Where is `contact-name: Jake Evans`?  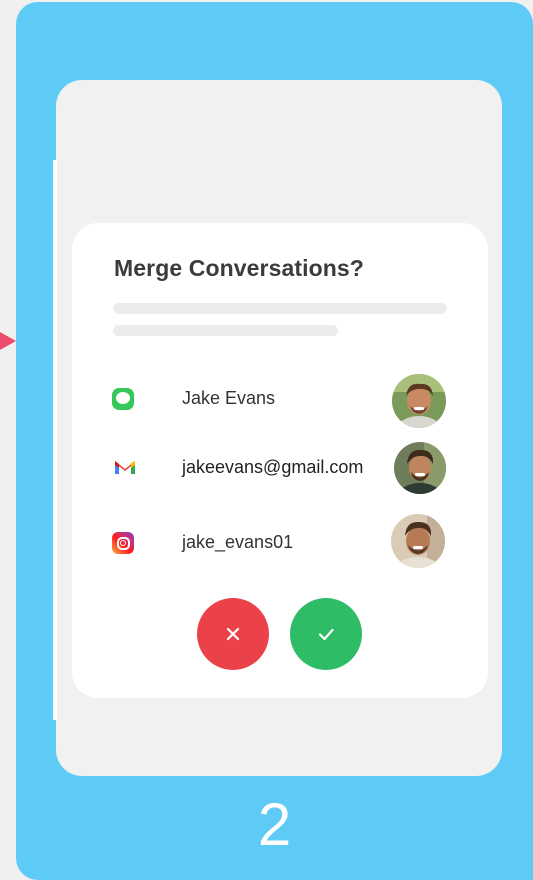
contact-name: Jake Evans is located at coordinates (229, 398).